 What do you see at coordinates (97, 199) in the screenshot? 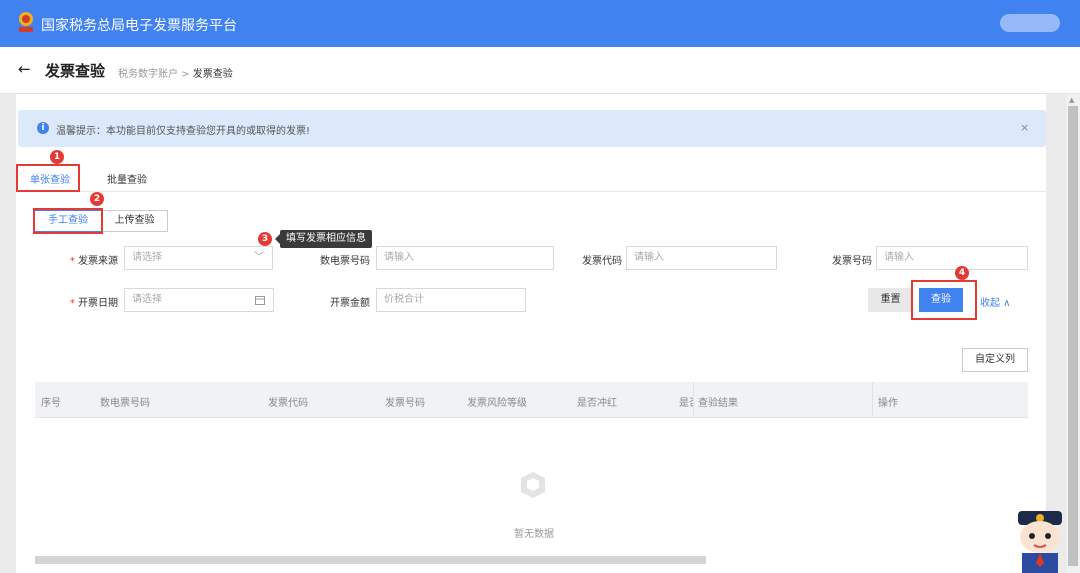
I see `step-badge-2: 2` at bounding box center [97, 199].